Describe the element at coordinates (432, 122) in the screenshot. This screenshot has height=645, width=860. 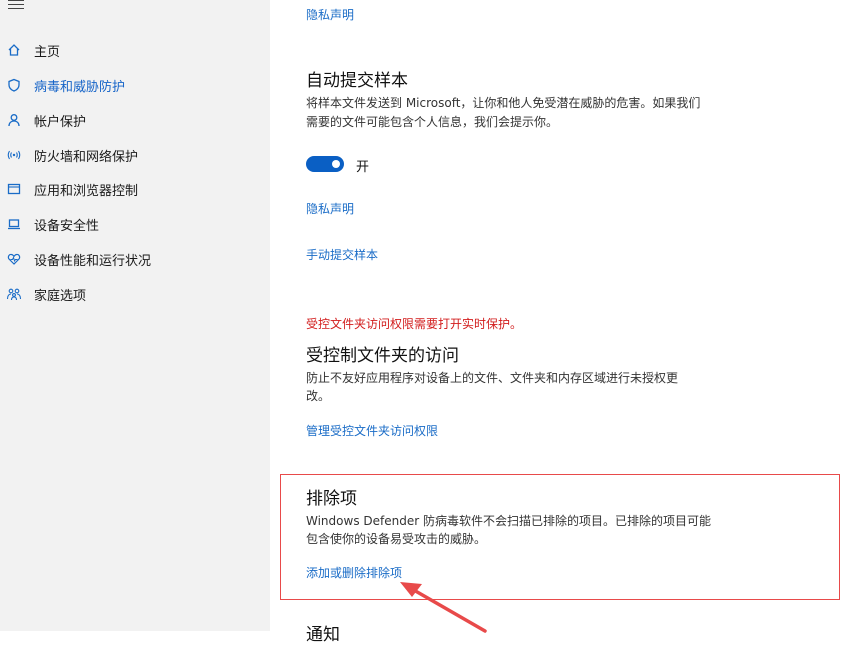
I see `auto-submit-description-line2: 需要的文件可能包含个人信息，我们会提示你。` at that location.